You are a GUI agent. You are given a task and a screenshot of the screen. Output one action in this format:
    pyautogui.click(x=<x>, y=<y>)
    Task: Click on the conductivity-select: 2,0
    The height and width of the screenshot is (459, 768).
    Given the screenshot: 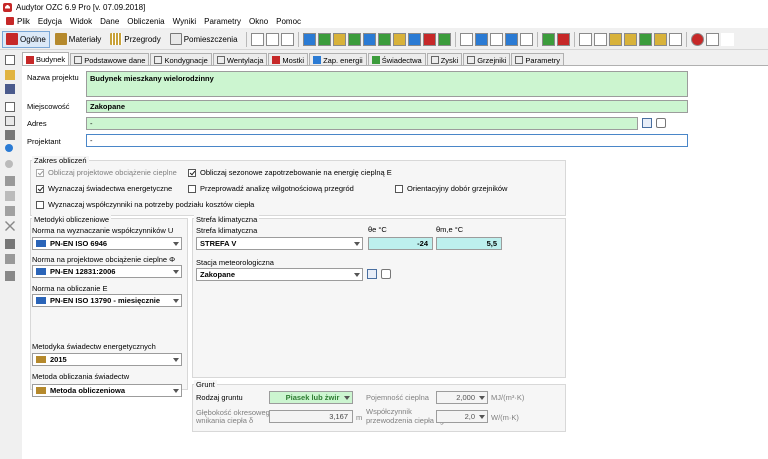 What is the action you would take?
    pyautogui.click(x=462, y=416)
    